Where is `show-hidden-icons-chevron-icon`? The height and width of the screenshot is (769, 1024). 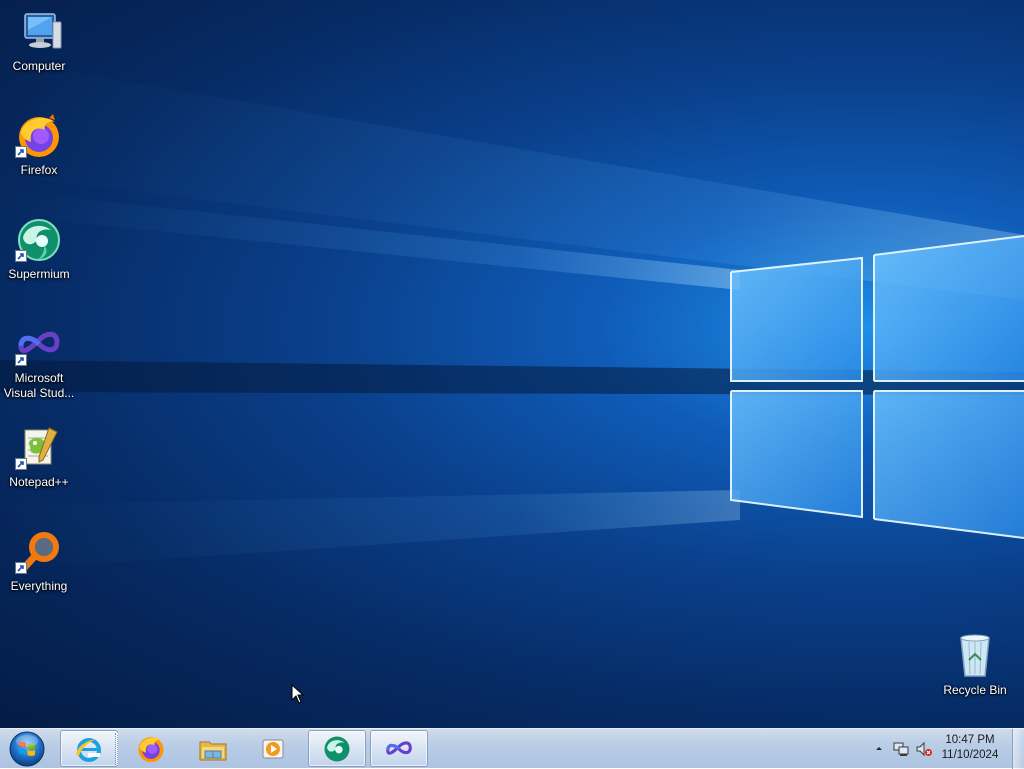
show-hidden-icons-chevron-icon is located at coordinates (879, 748).